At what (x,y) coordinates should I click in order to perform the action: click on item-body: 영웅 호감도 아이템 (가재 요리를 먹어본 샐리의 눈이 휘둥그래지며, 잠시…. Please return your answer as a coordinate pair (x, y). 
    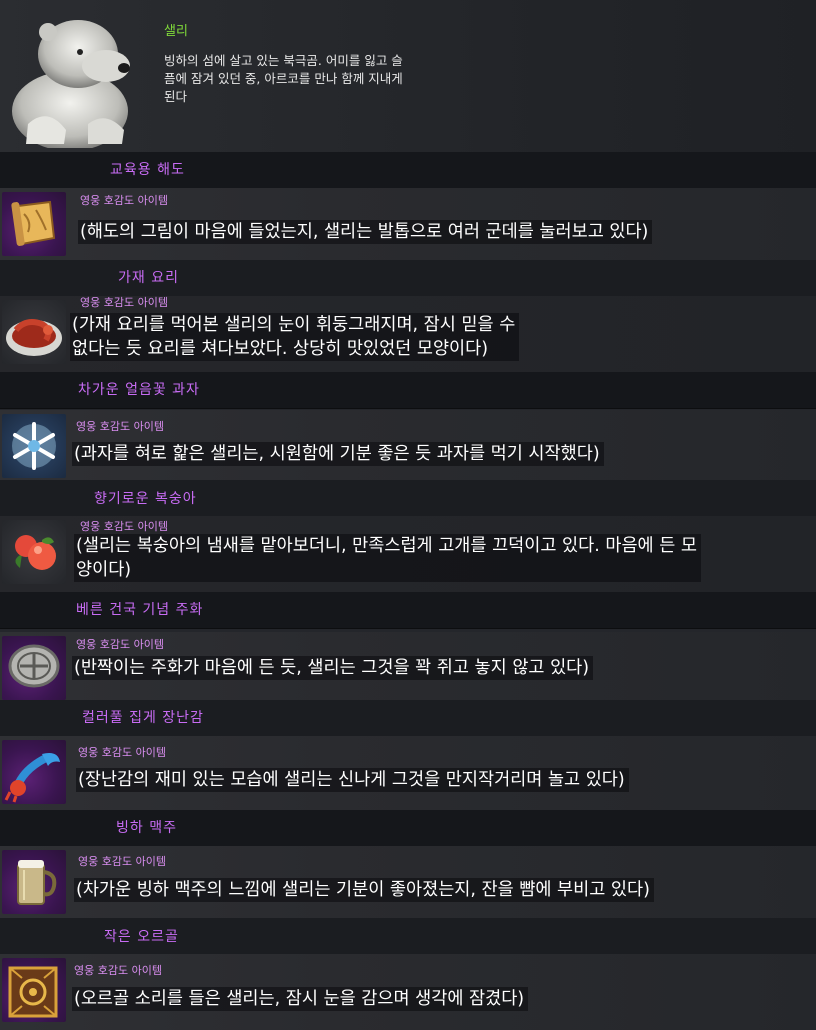
    Looking at the image, I should click on (408, 334).